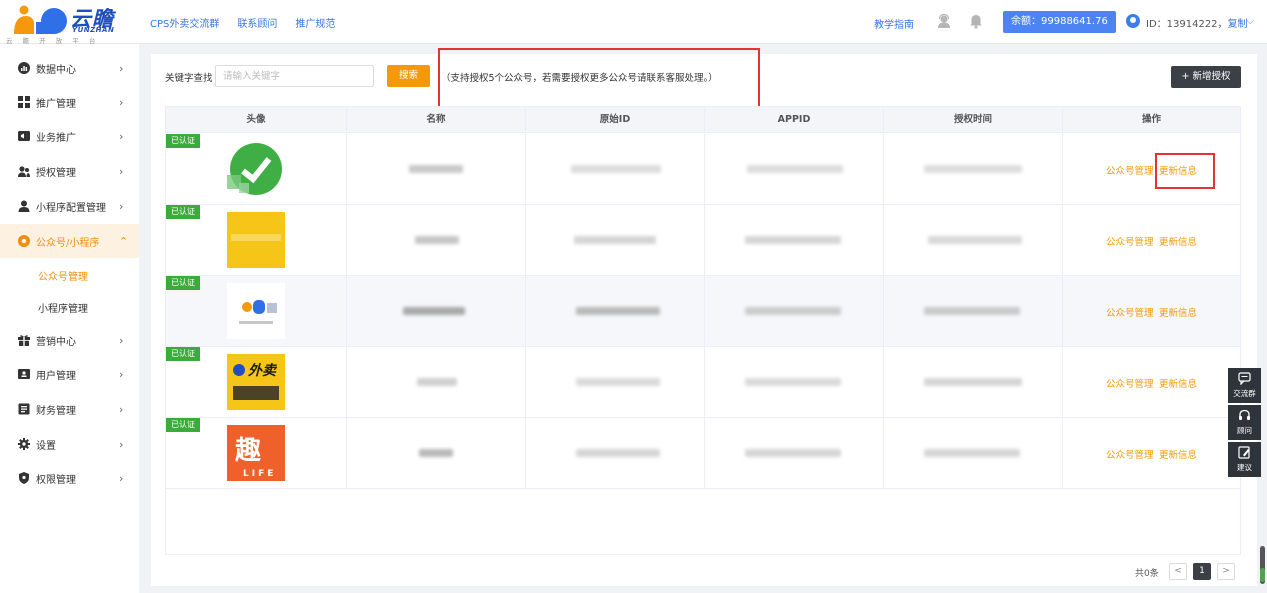 The width and height of the screenshot is (1267, 593). What do you see at coordinates (1206, 77) in the screenshot?
I see `add-authorization-button: + 新增授权` at bounding box center [1206, 77].